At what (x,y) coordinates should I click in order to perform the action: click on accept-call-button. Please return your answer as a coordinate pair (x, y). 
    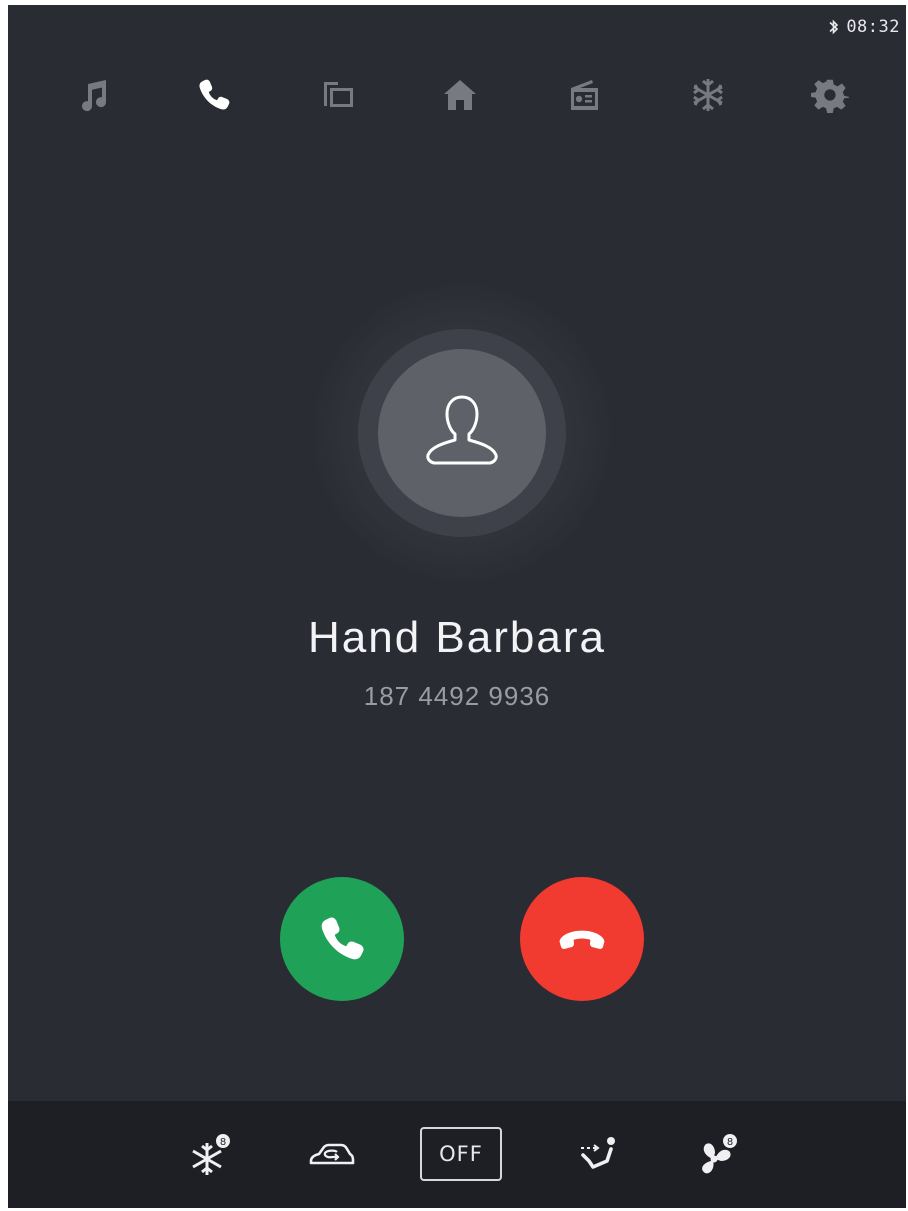
    Looking at the image, I should click on (342, 939).